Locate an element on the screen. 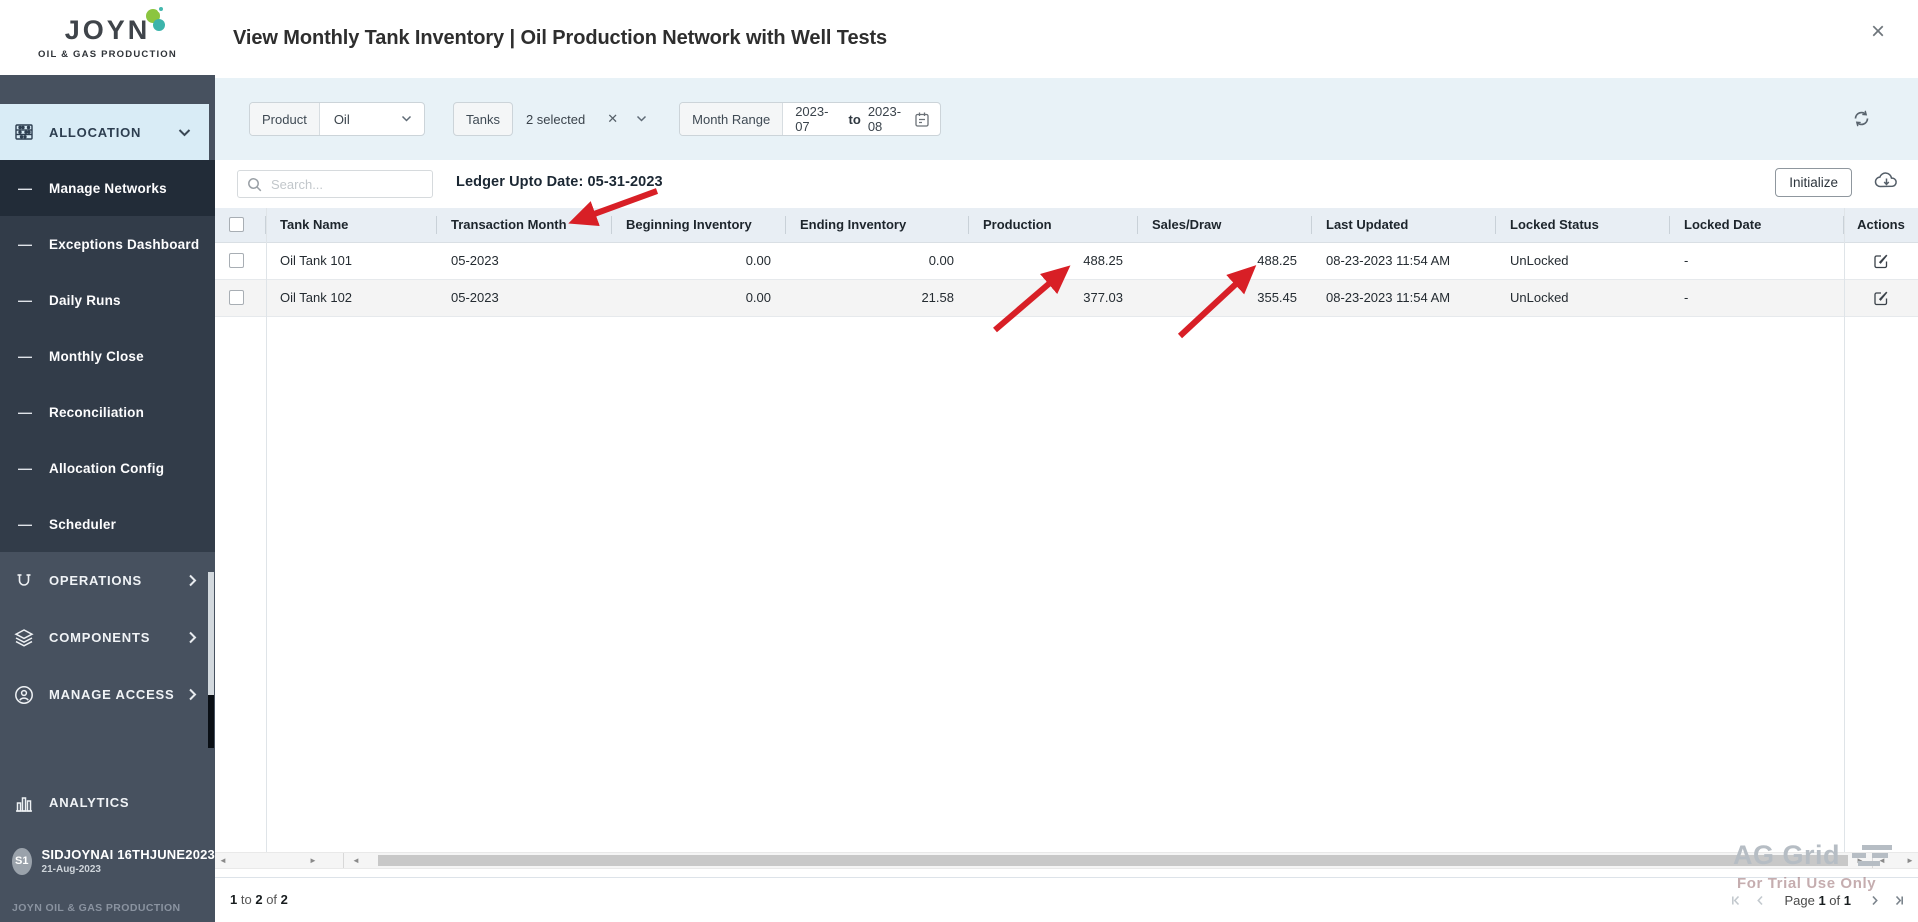 This screenshot has height=922, width=1918. page-word: Page is located at coordinates (1799, 900).